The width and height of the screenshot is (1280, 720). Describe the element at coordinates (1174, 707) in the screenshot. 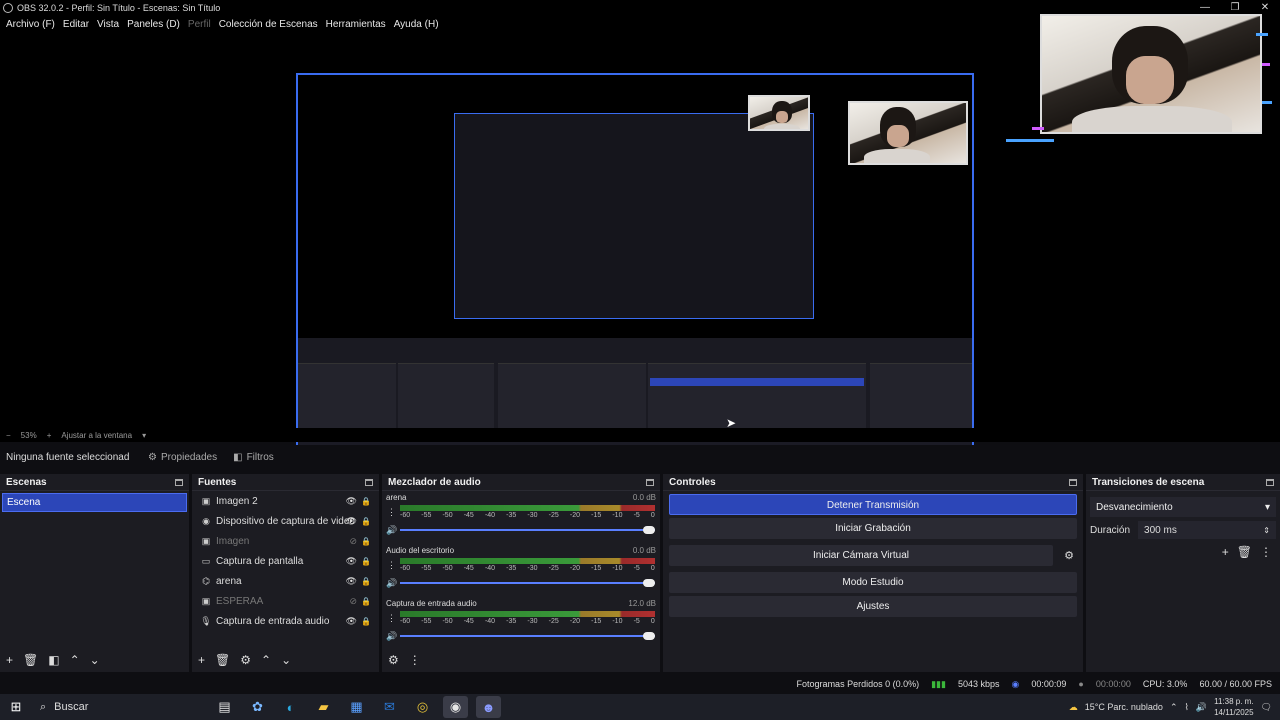

I see `chevron-up-icon: ⌃` at that location.